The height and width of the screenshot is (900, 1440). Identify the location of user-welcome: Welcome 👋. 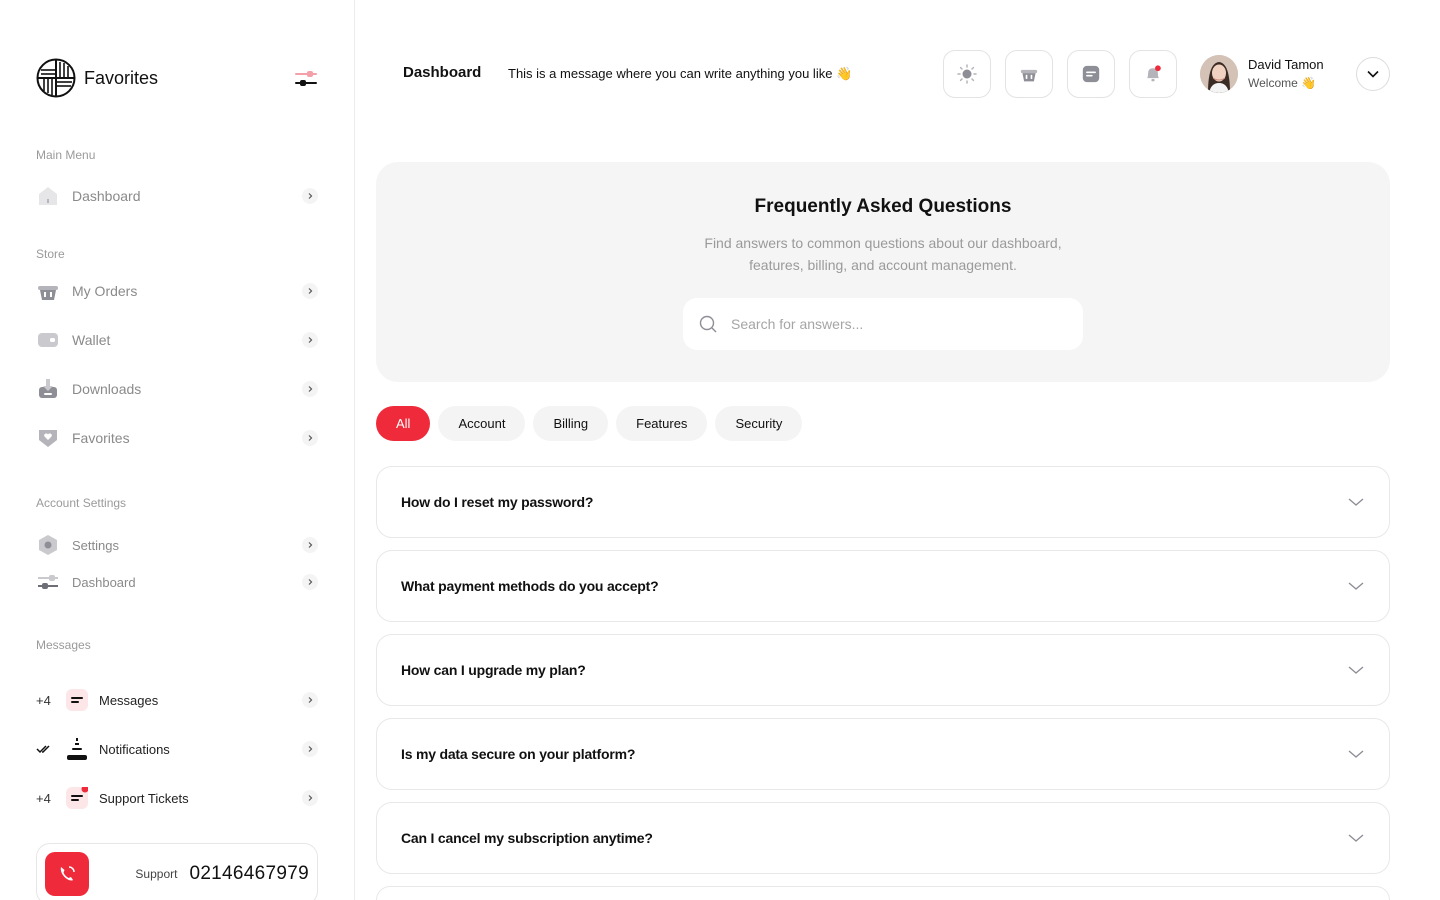
(1282, 83).